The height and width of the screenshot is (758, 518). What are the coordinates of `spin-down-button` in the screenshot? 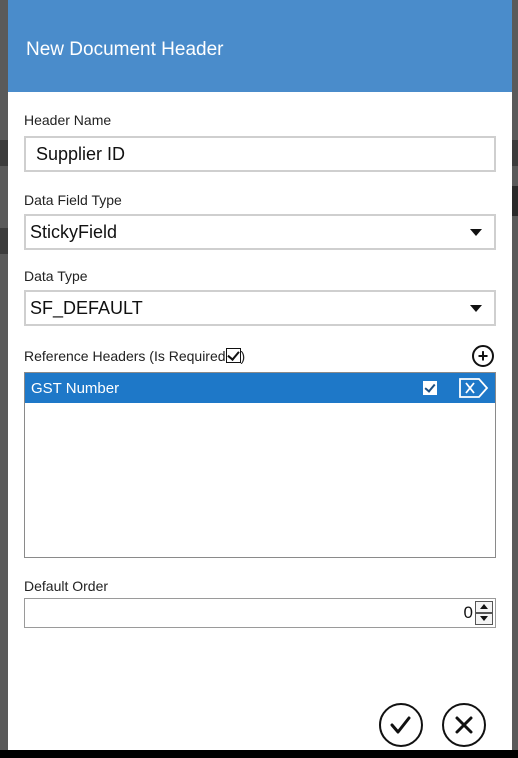 It's located at (484, 619).